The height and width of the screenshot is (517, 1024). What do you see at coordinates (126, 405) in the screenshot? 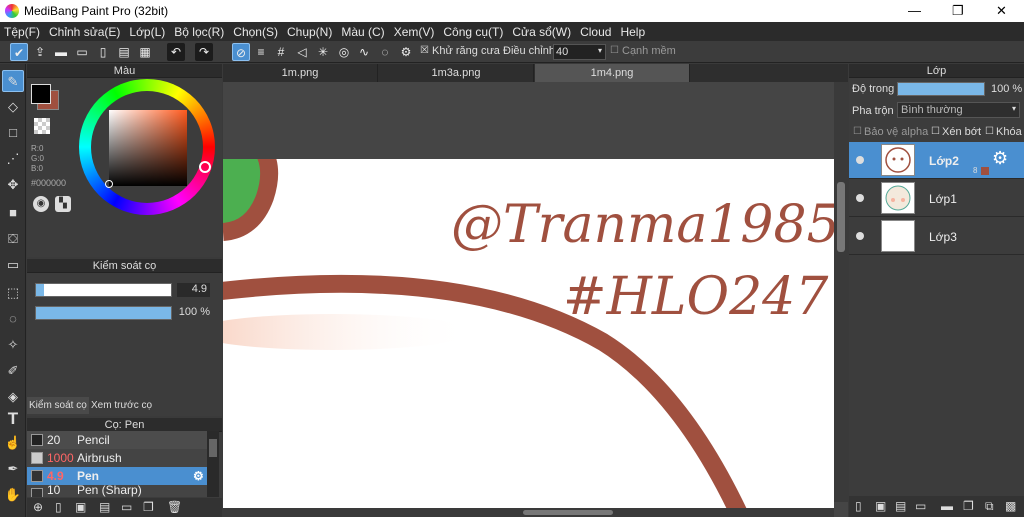
I see `tab-brush-preview: Xem trước cọ` at bounding box center [126, 405].